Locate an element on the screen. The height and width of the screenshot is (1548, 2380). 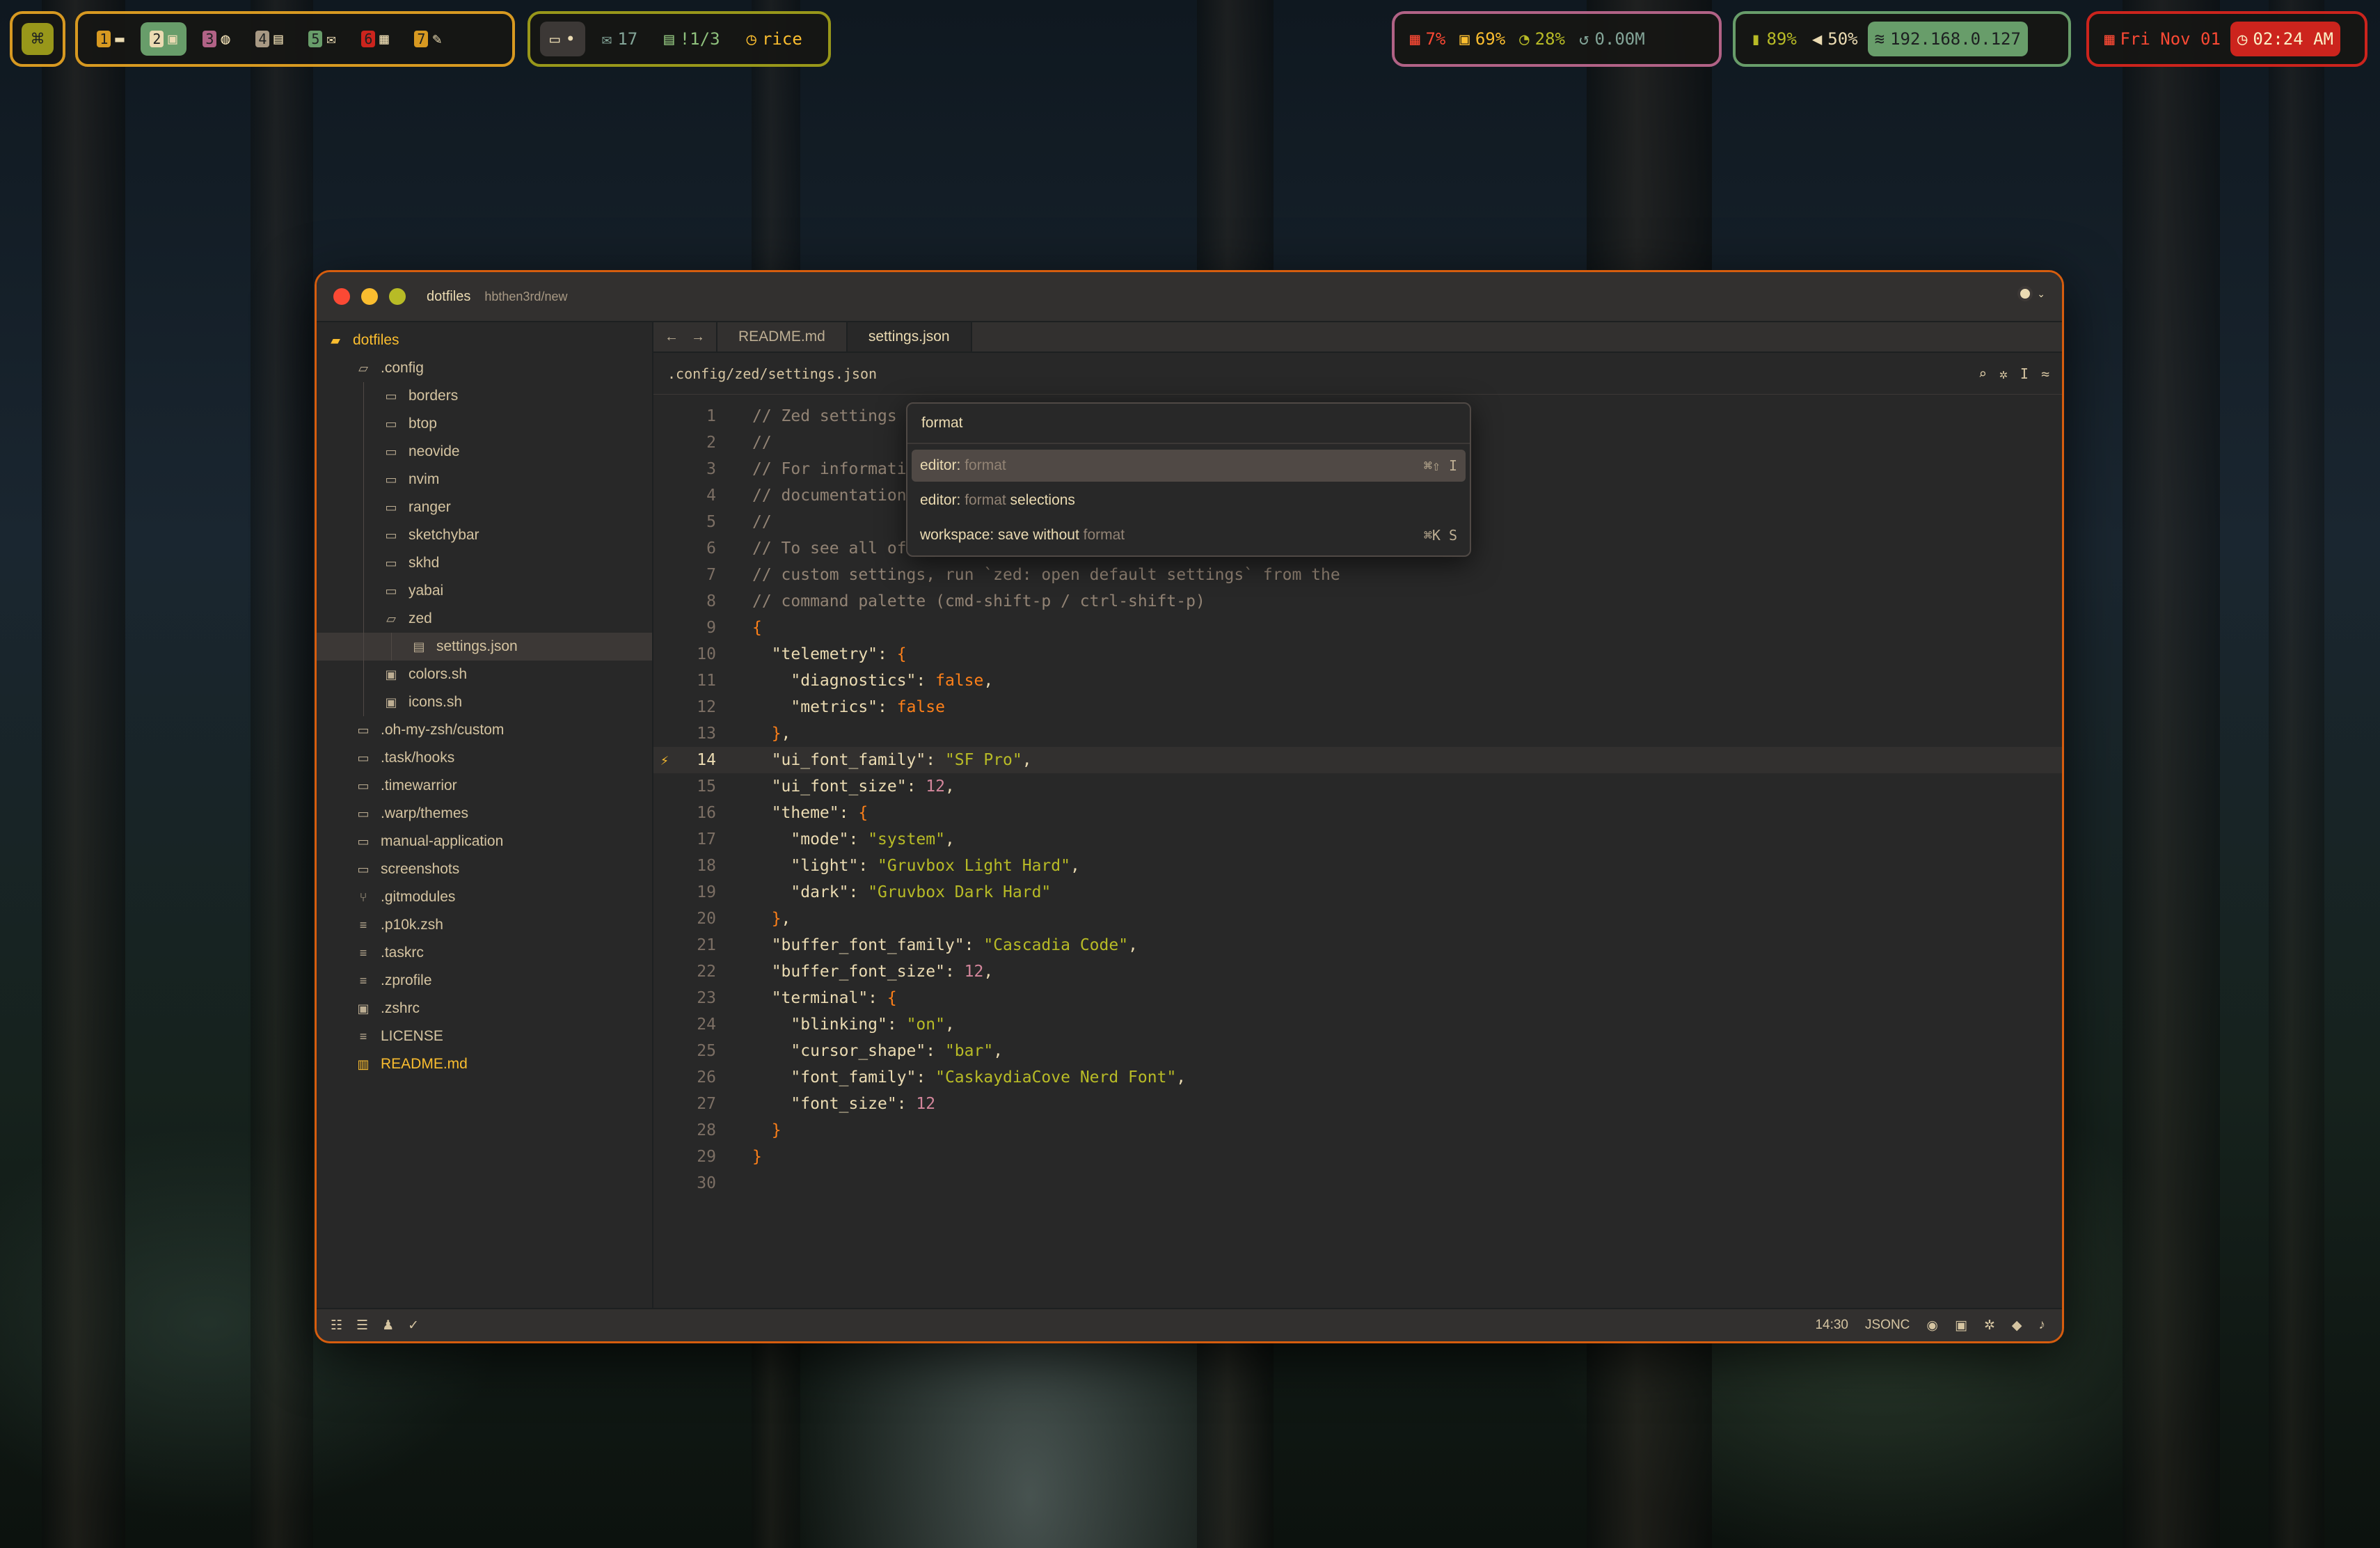
code-line: 9{ is located at coordinates (1357, 628).